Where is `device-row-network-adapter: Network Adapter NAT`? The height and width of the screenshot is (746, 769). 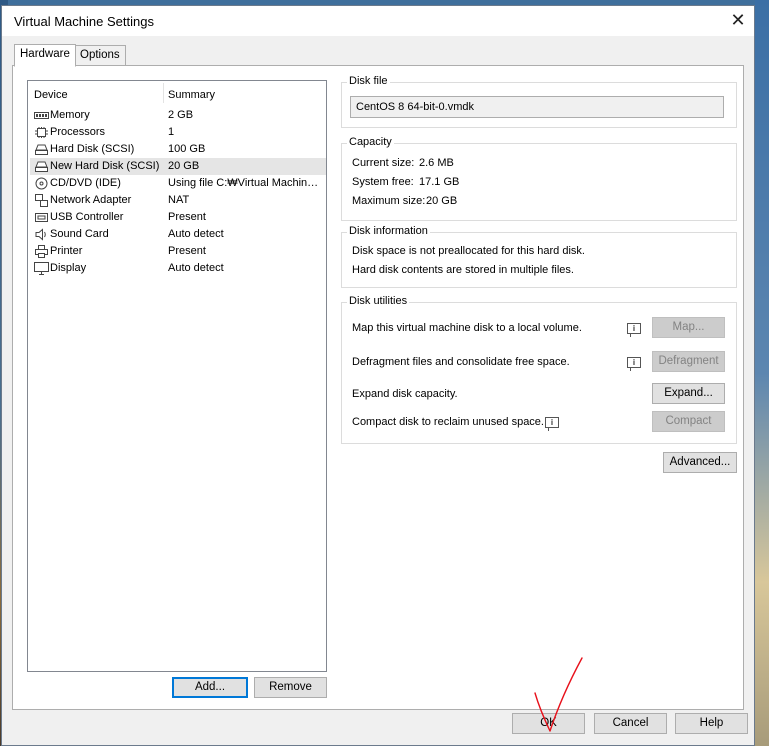 device-row-network-adapter: Network Adapter NAT is located at coordinates (178, 200).